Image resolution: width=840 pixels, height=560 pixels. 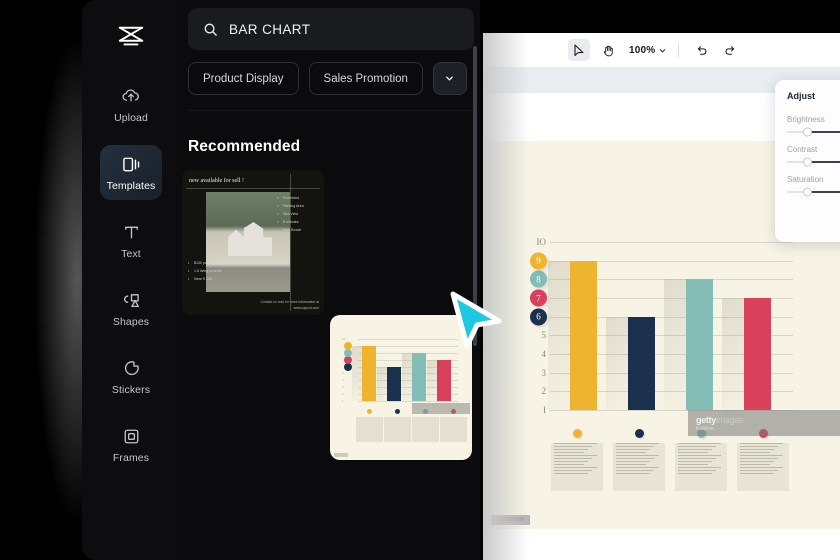 What do you see at coordinates (343, 373) in the screenshot?
I see `mini-y-tick: 5` at bounding box center [343, 373].